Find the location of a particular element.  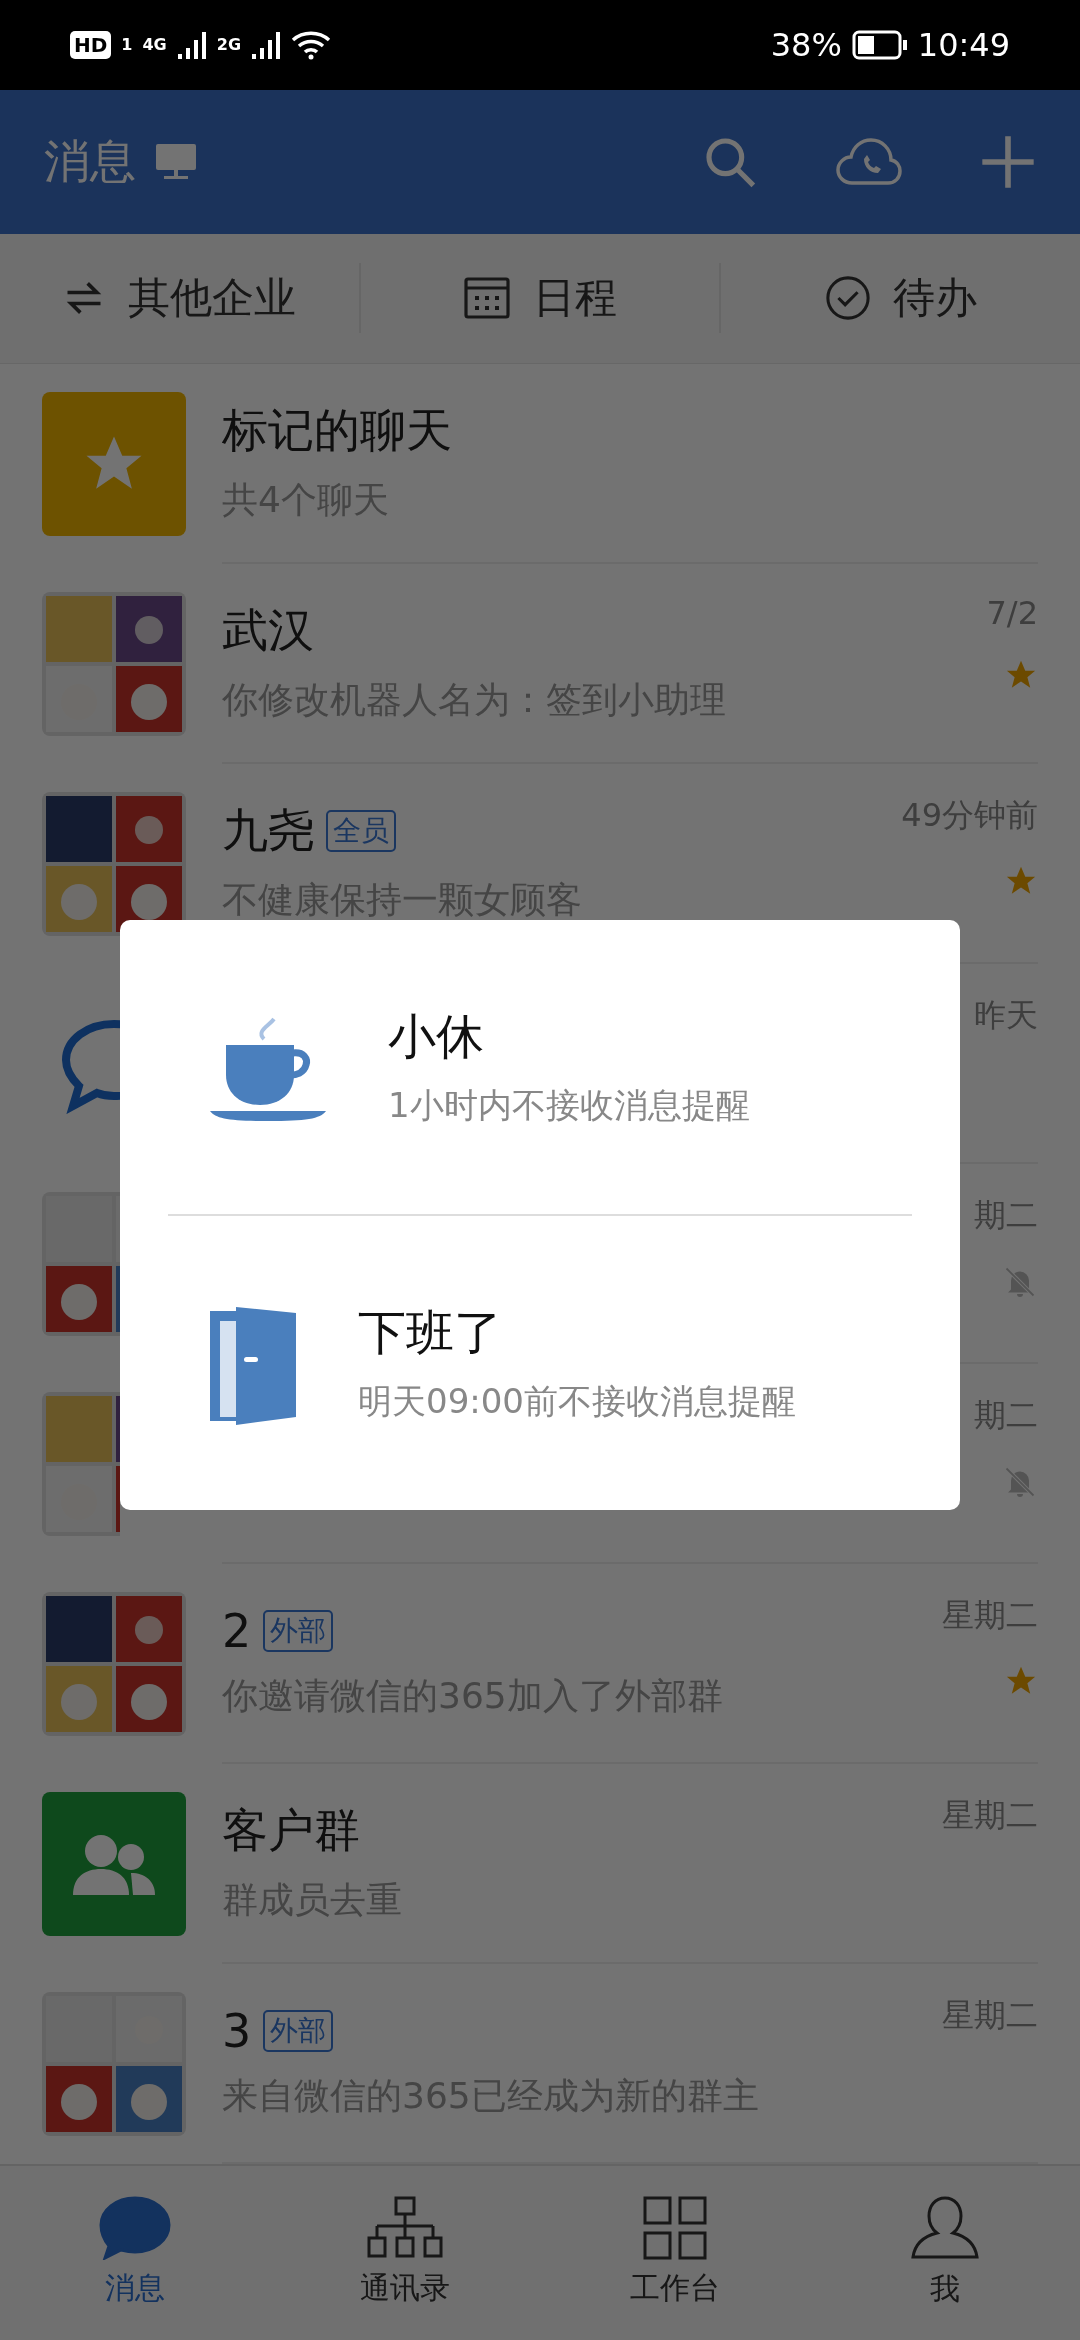

battery-icon is located at coordinates (879, 44).